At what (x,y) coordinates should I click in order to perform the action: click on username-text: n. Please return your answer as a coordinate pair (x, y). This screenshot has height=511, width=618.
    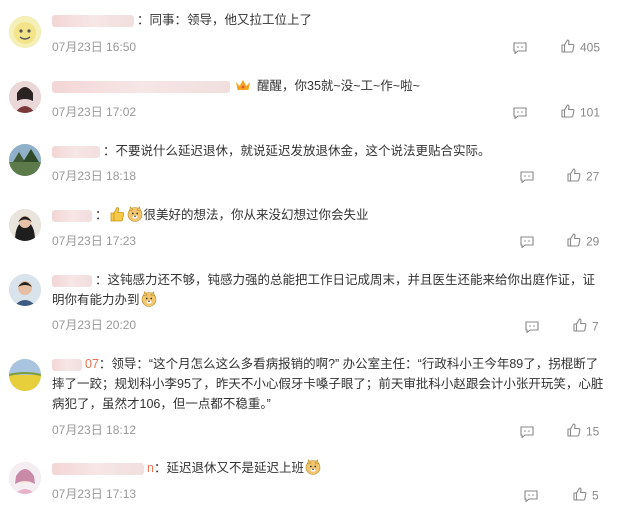
    Looking at the image, I should click on (150, 468).